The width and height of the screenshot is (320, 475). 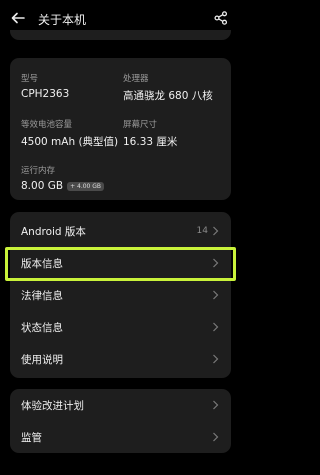 What do you see at coordinates (120, 263) in the screenshot?
I see `version-info-row: 版本信息` at bounding box center [120, 263].